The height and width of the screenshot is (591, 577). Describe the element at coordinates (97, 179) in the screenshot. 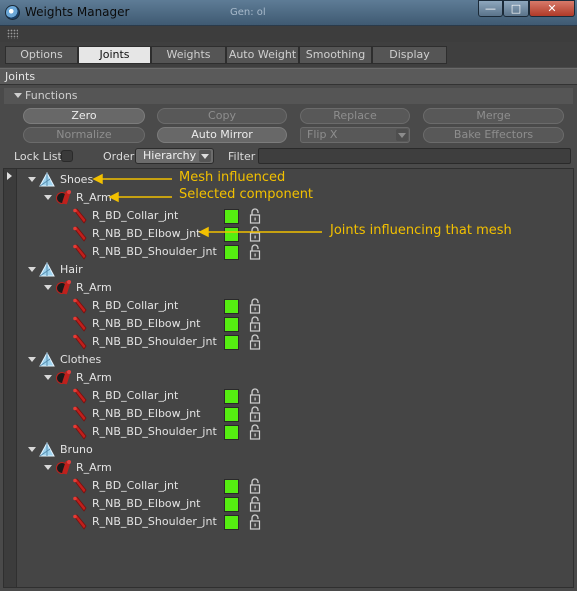

I see `arrow-mesh-head` at that location.